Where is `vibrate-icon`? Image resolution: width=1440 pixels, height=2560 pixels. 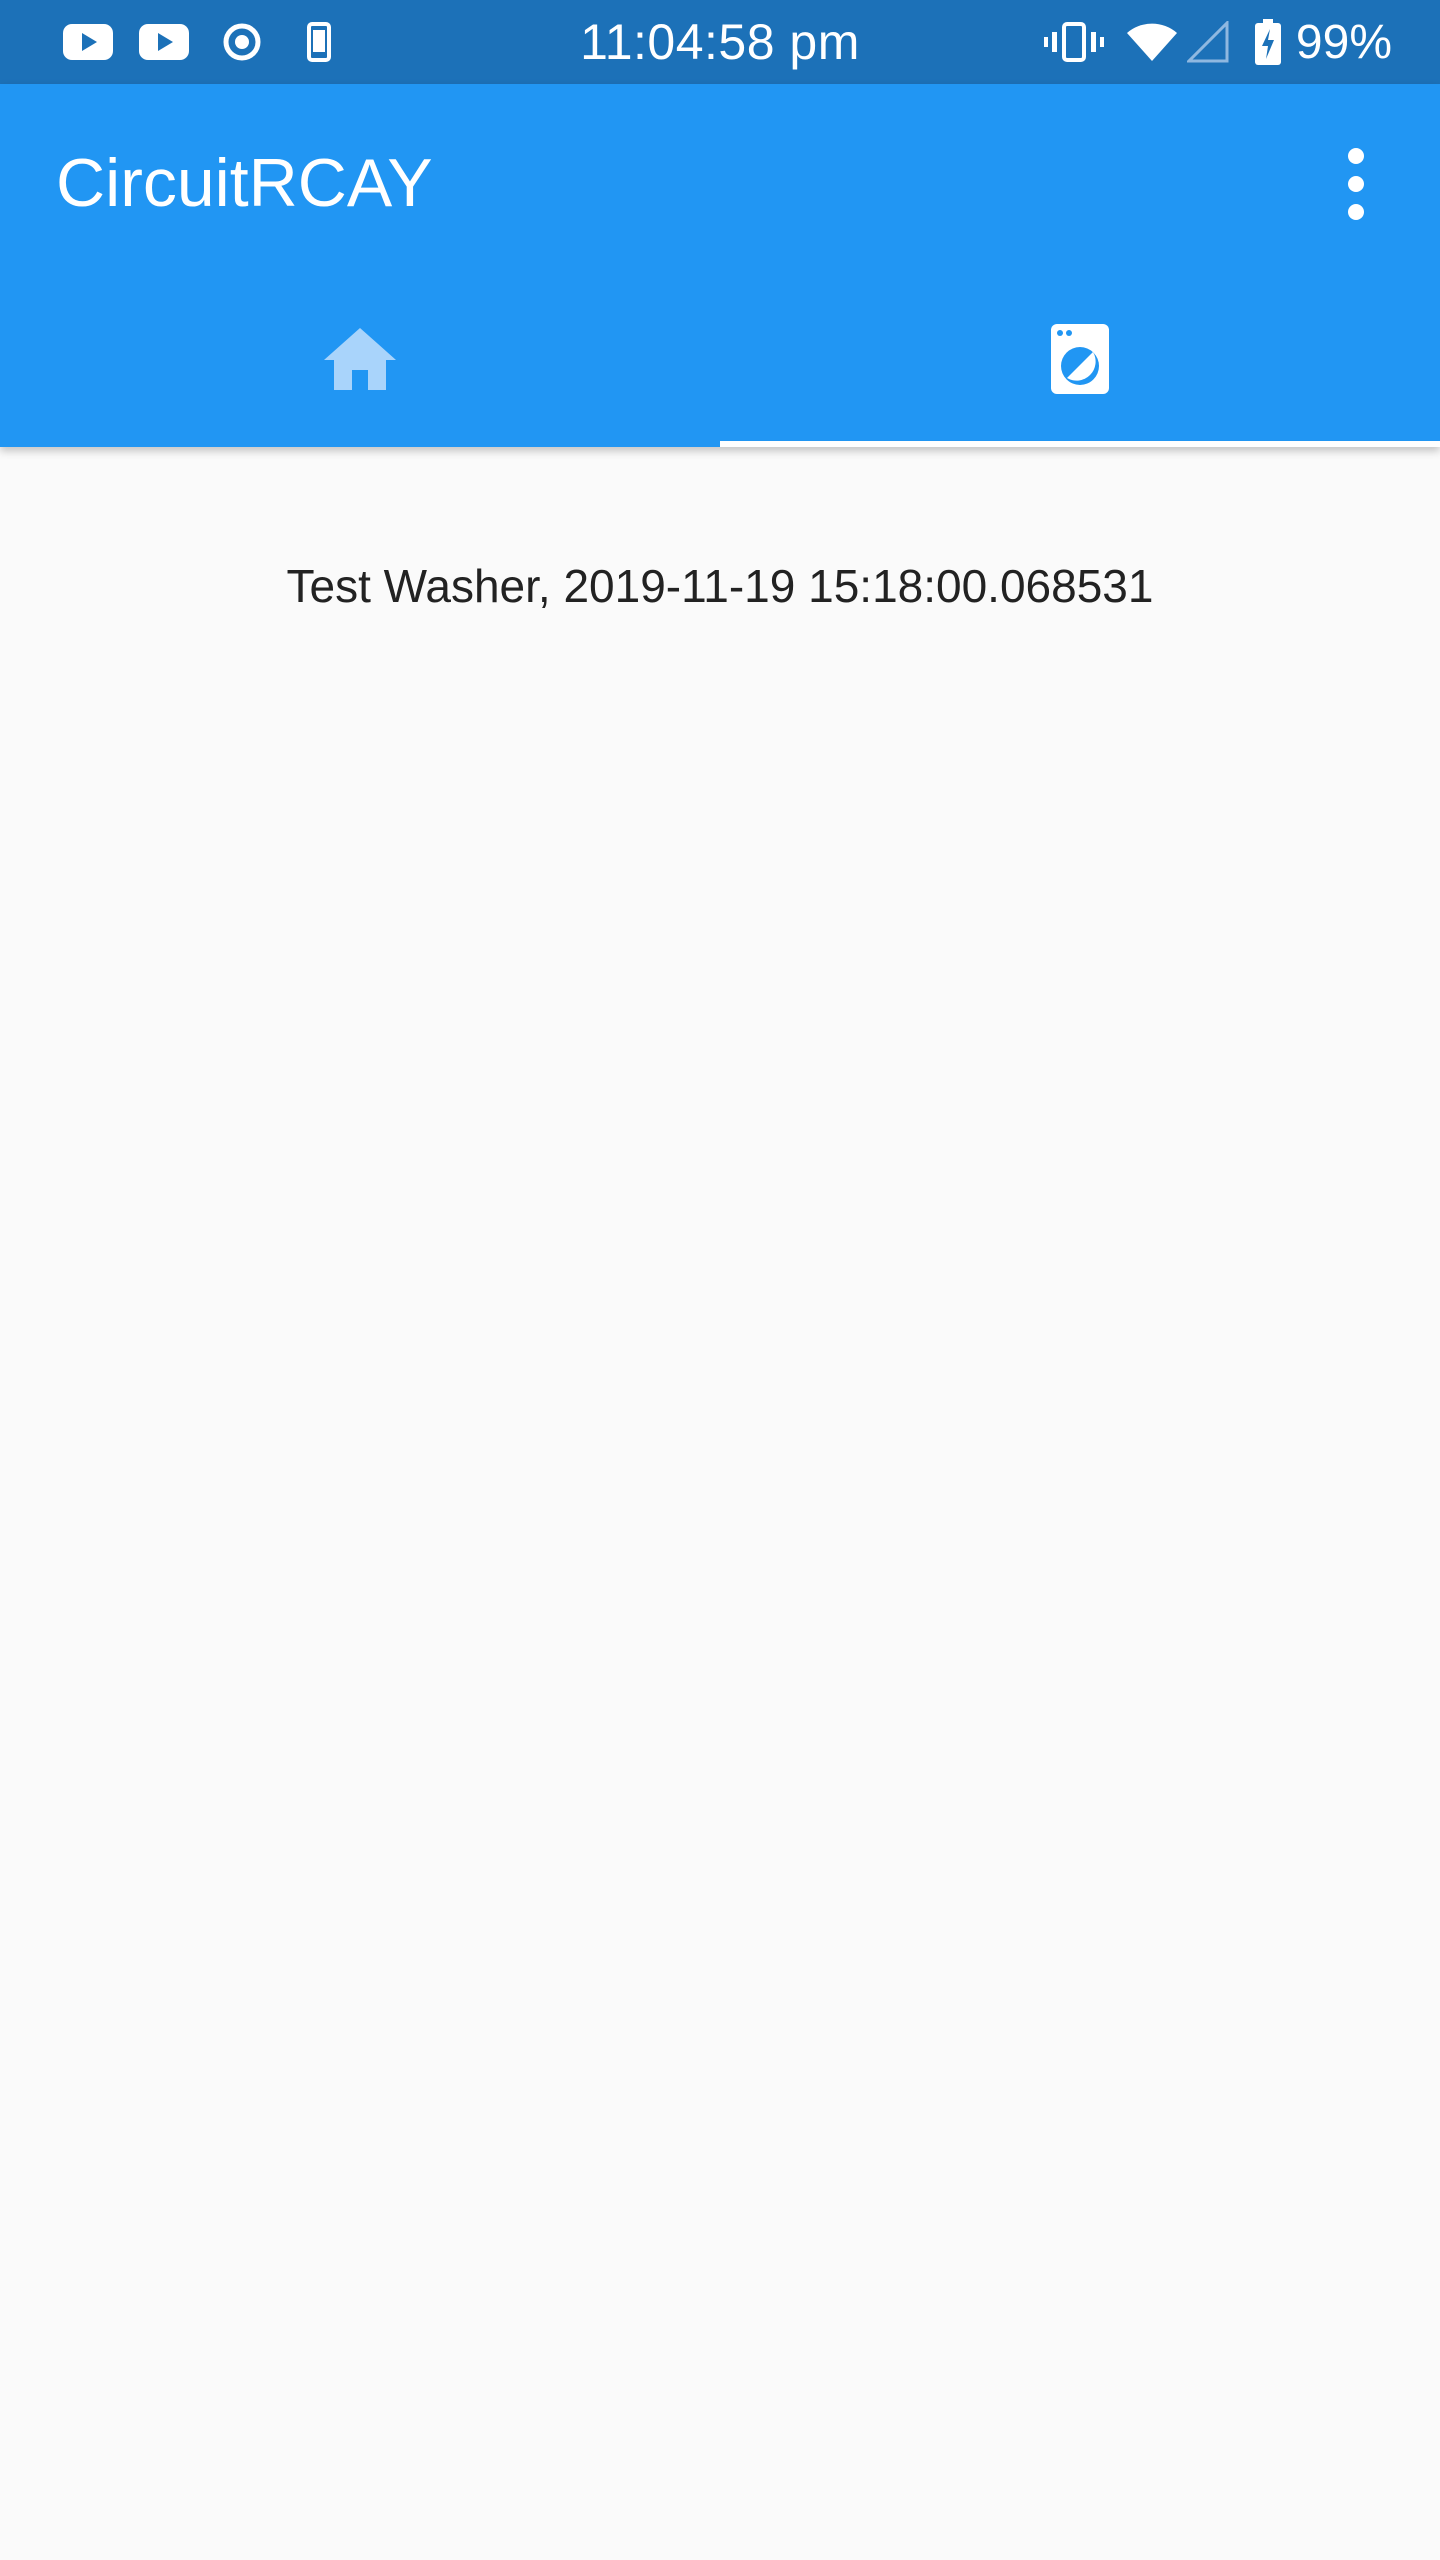
vibrate-icon is located at coordinates (1074, 42).